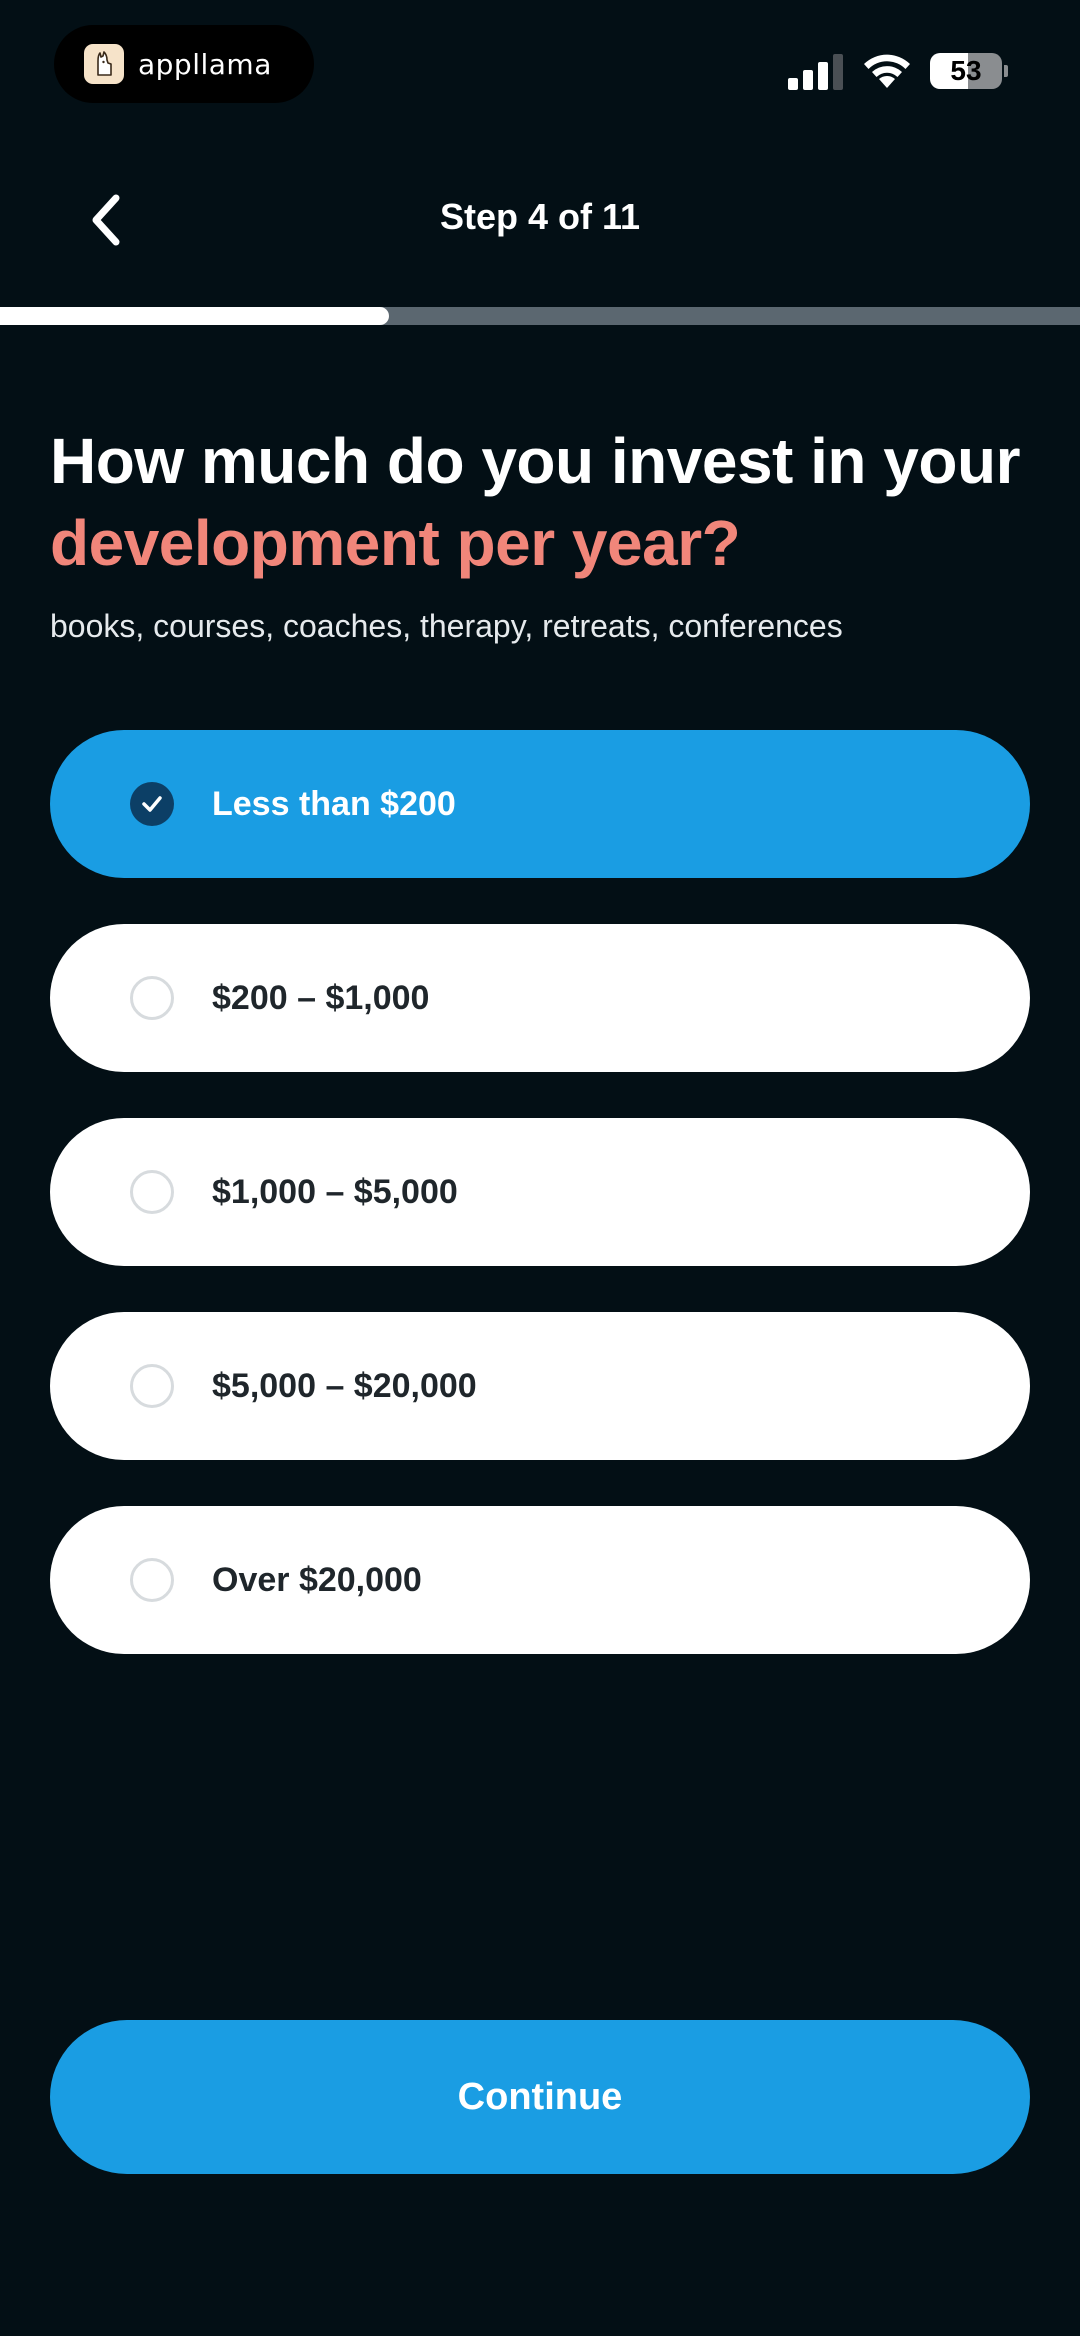 Image resolution: width=1080 pixels, height=2336 pixels. Describe the element at coordinates (535, 461) in the screenshot. I see `question-line-1: How much do you invest in your` at that location.